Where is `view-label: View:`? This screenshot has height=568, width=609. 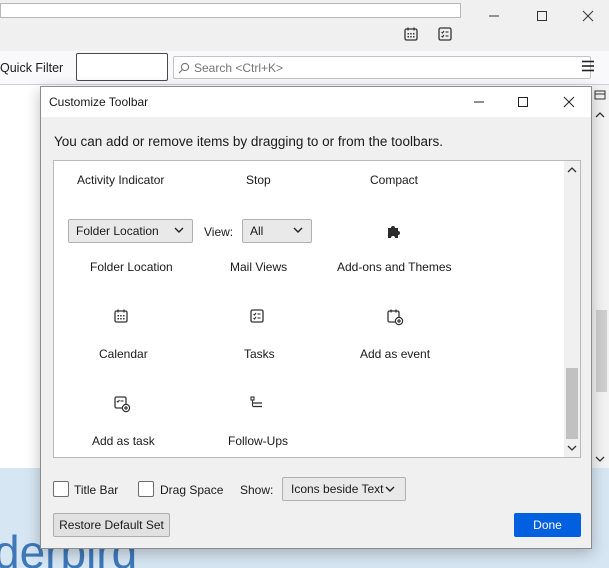
view-label: View: is located at coordinates (219, 232).